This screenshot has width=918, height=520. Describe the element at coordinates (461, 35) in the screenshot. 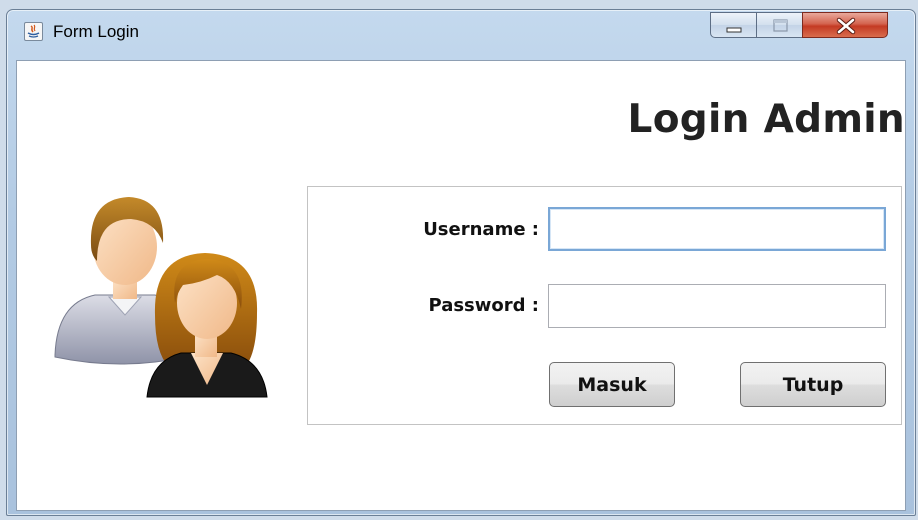

I see `title-bar: Form Login` at that location.